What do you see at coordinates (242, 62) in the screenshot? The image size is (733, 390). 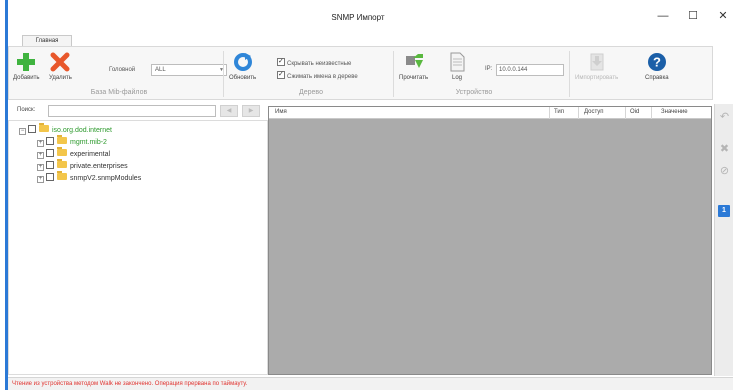 I see `refresh-icon` at bounding box center [242, 62].